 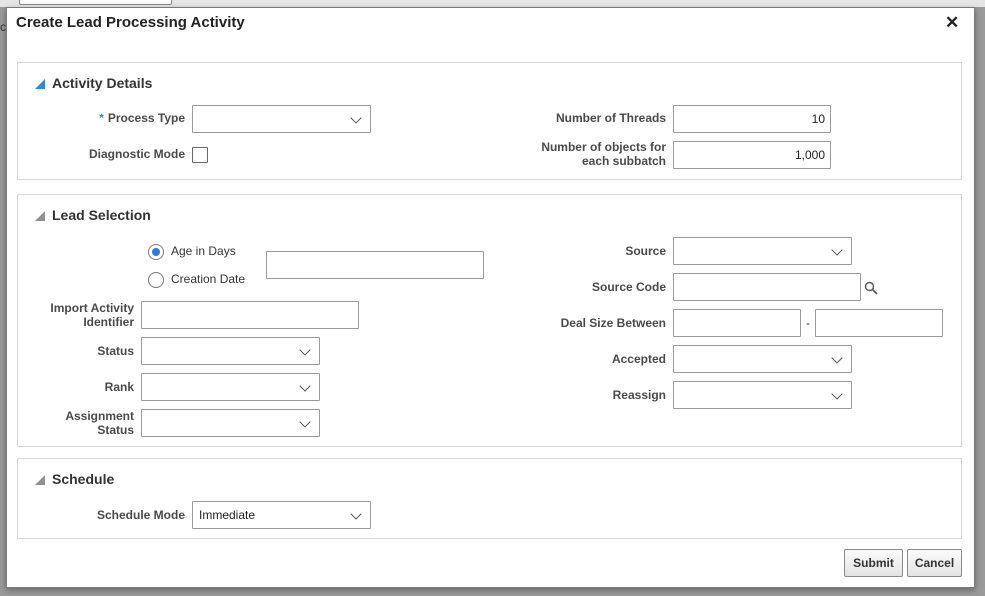 I want to click on accepted-select, so click(x=762, y=359).